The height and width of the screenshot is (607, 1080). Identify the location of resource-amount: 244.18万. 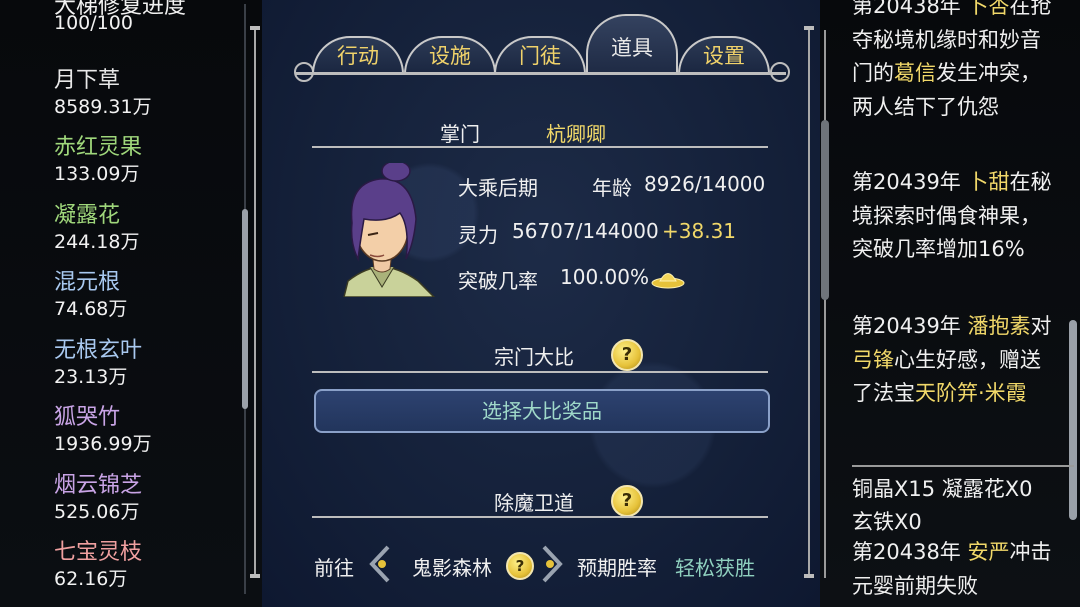
(97, 242).